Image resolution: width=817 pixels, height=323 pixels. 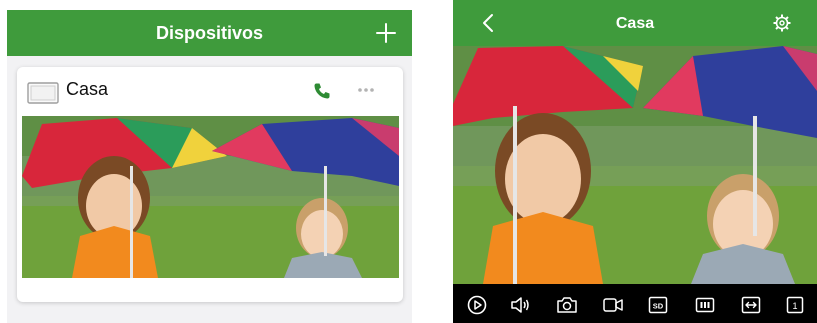 I want to click on settings-button, so click(x=782, y=23).